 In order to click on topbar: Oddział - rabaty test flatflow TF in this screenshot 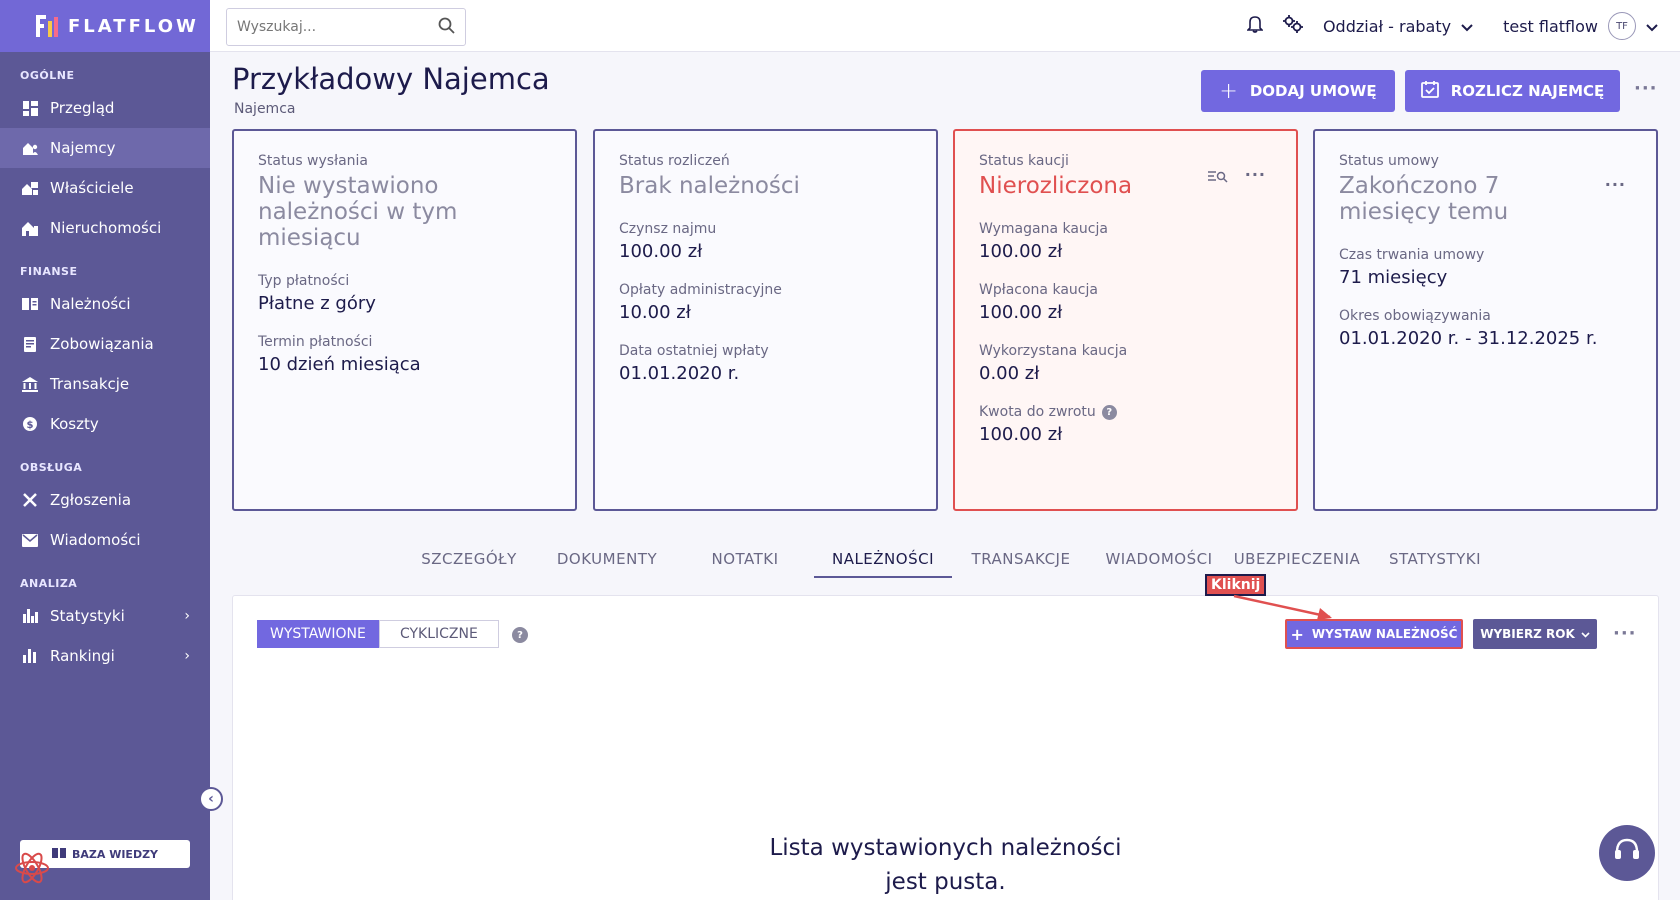, I will do `click(945, 26)`.